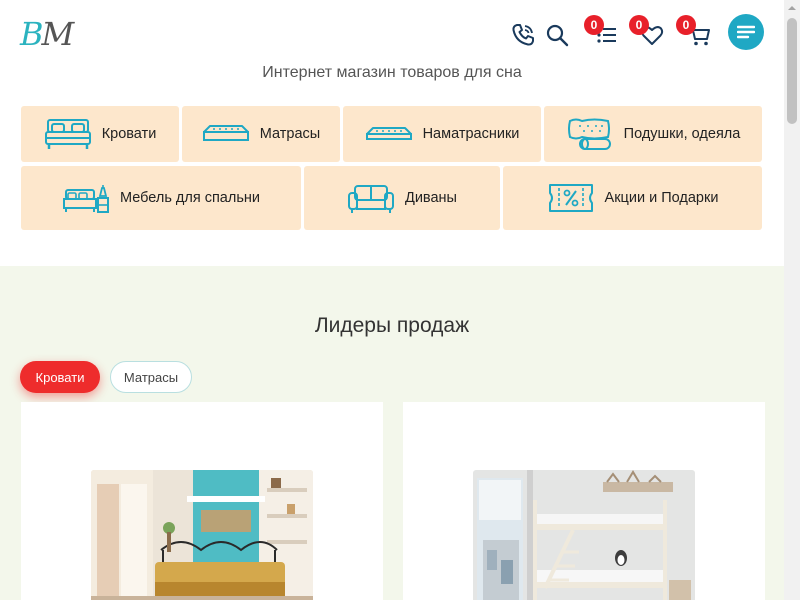  What do you see at coordinates (392, 72) in the screenshot?
I see `site-tagline: Интернет магазин товаров для сна` at bounding box center [392, 72].